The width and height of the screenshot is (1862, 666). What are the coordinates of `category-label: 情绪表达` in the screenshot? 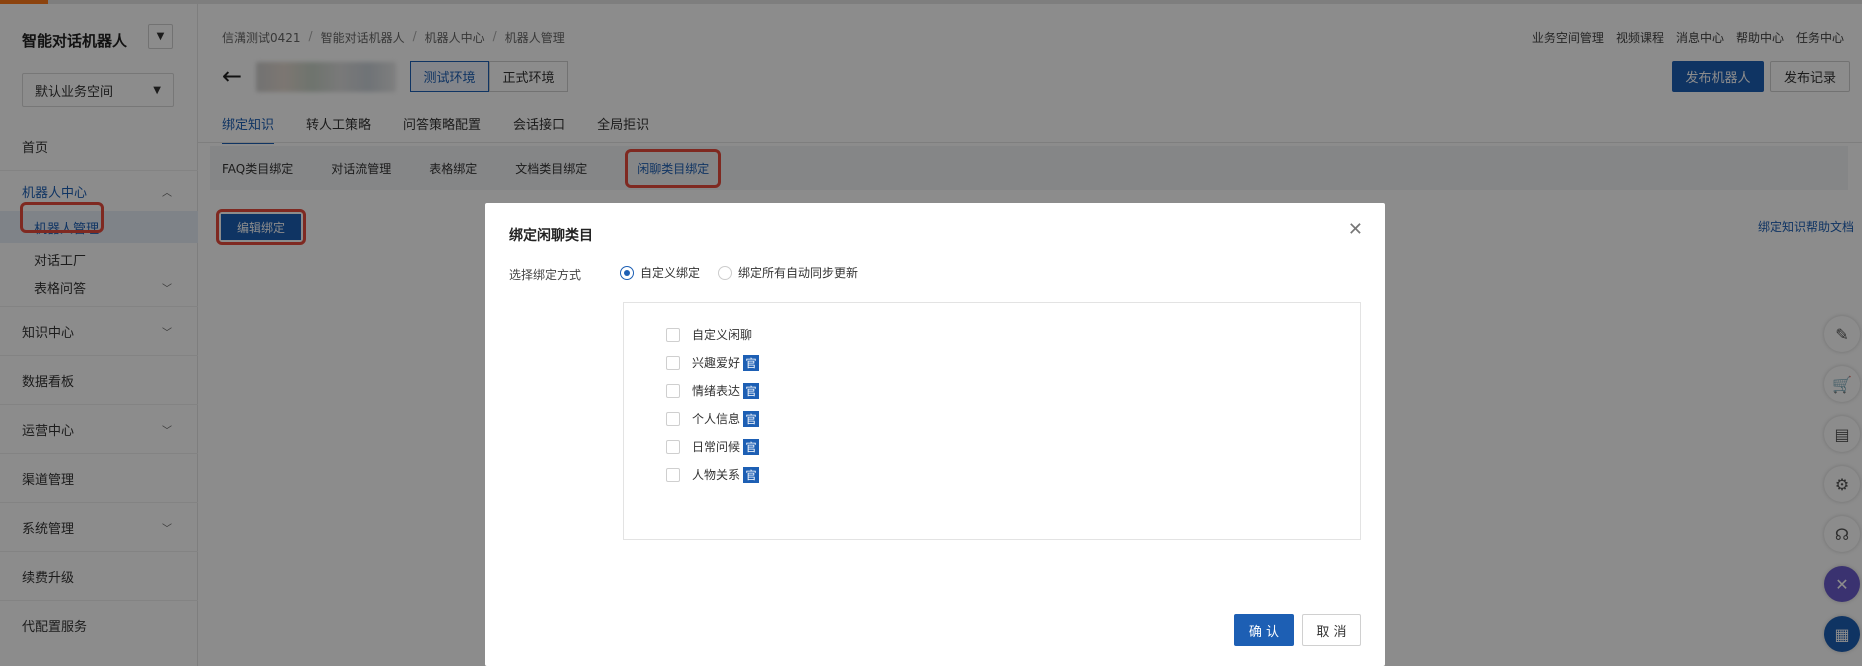 It's located at (716, 391).